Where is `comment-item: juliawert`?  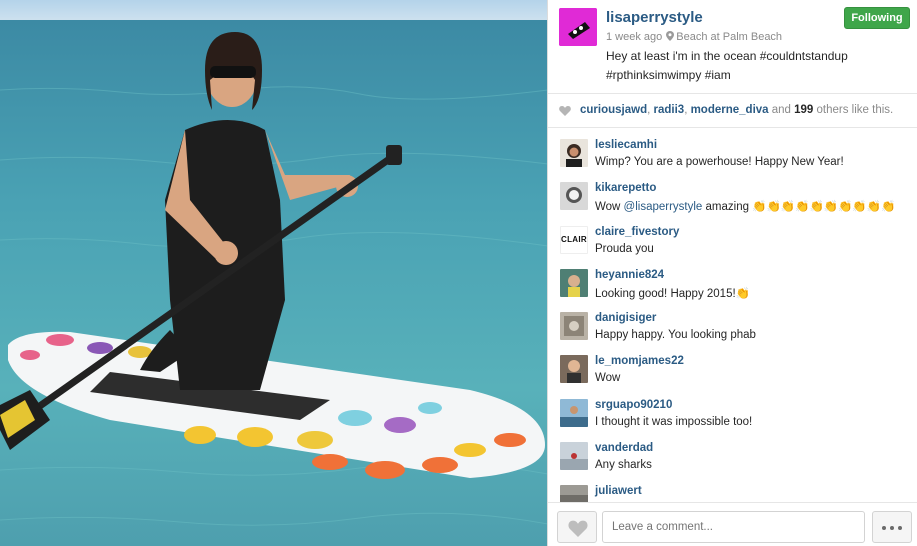 comment-item: juliawert is located at coordinates (732, 488).